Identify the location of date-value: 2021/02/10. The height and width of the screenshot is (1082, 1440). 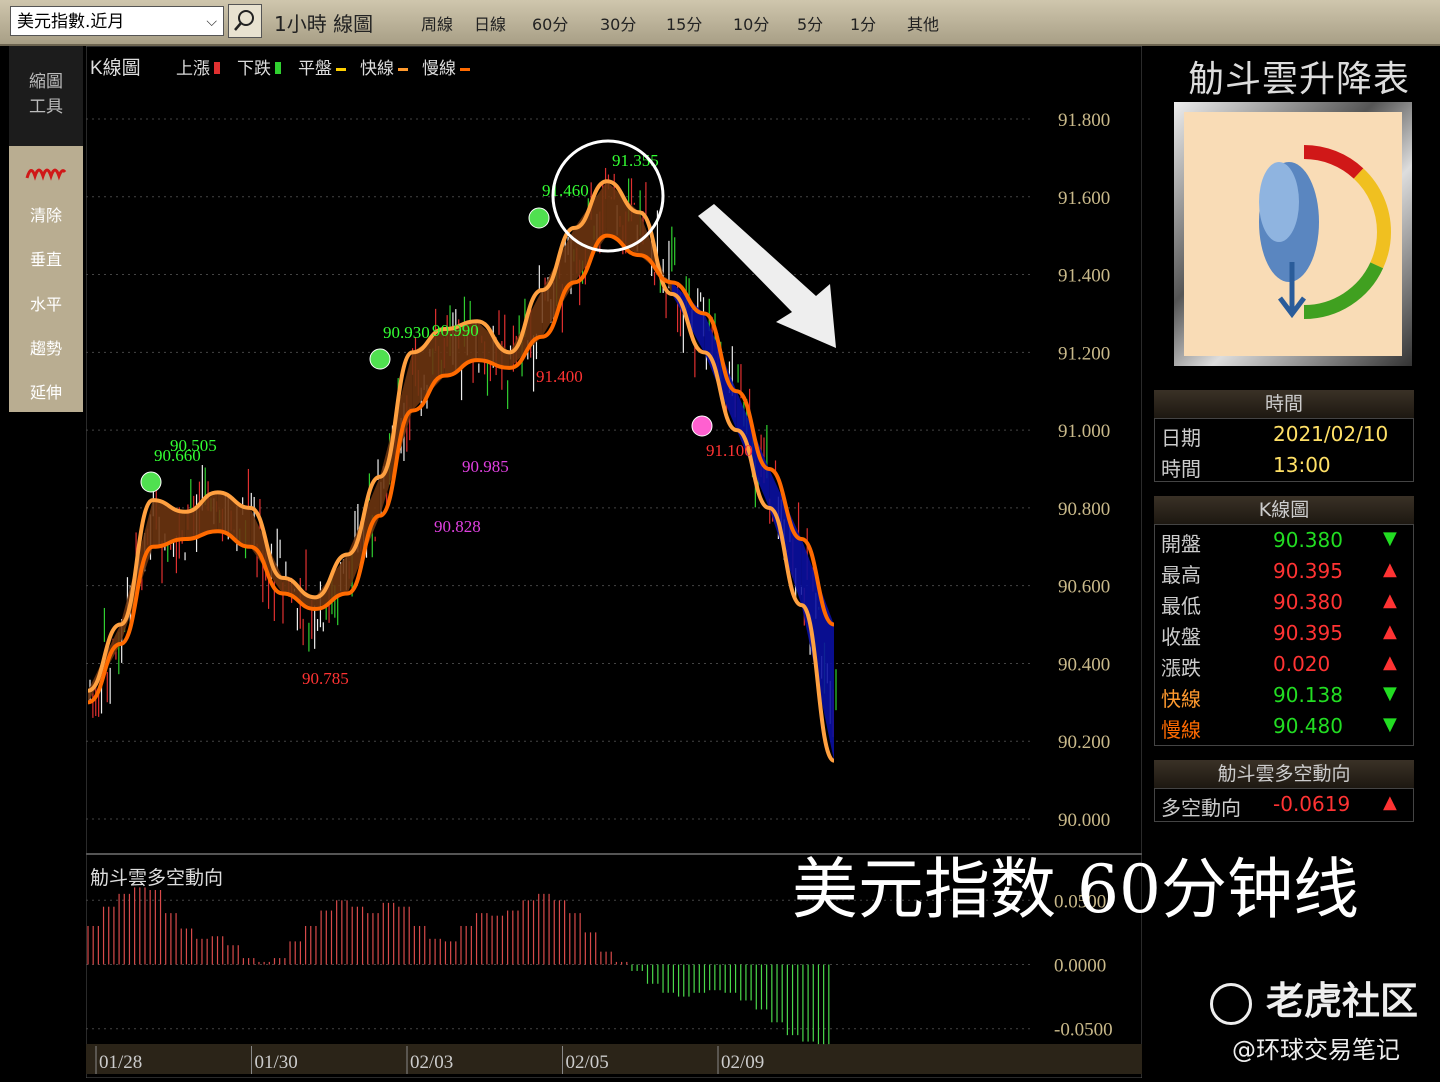
(1331, 434).